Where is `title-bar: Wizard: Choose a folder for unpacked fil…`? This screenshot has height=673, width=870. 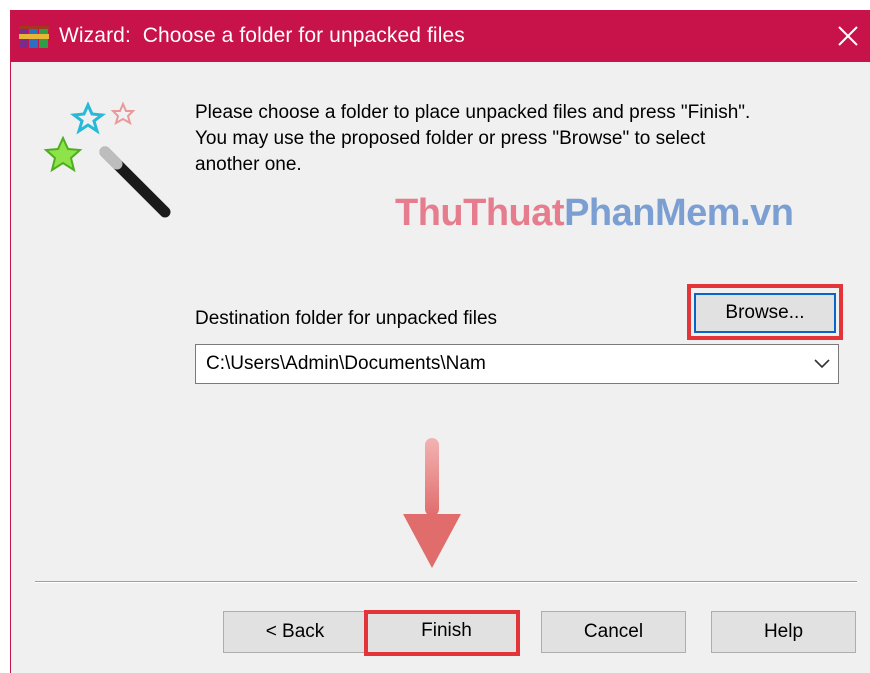 title-bar: Wizard: Choose a folder for unpacked fil… is located at coordinates (440, 36).